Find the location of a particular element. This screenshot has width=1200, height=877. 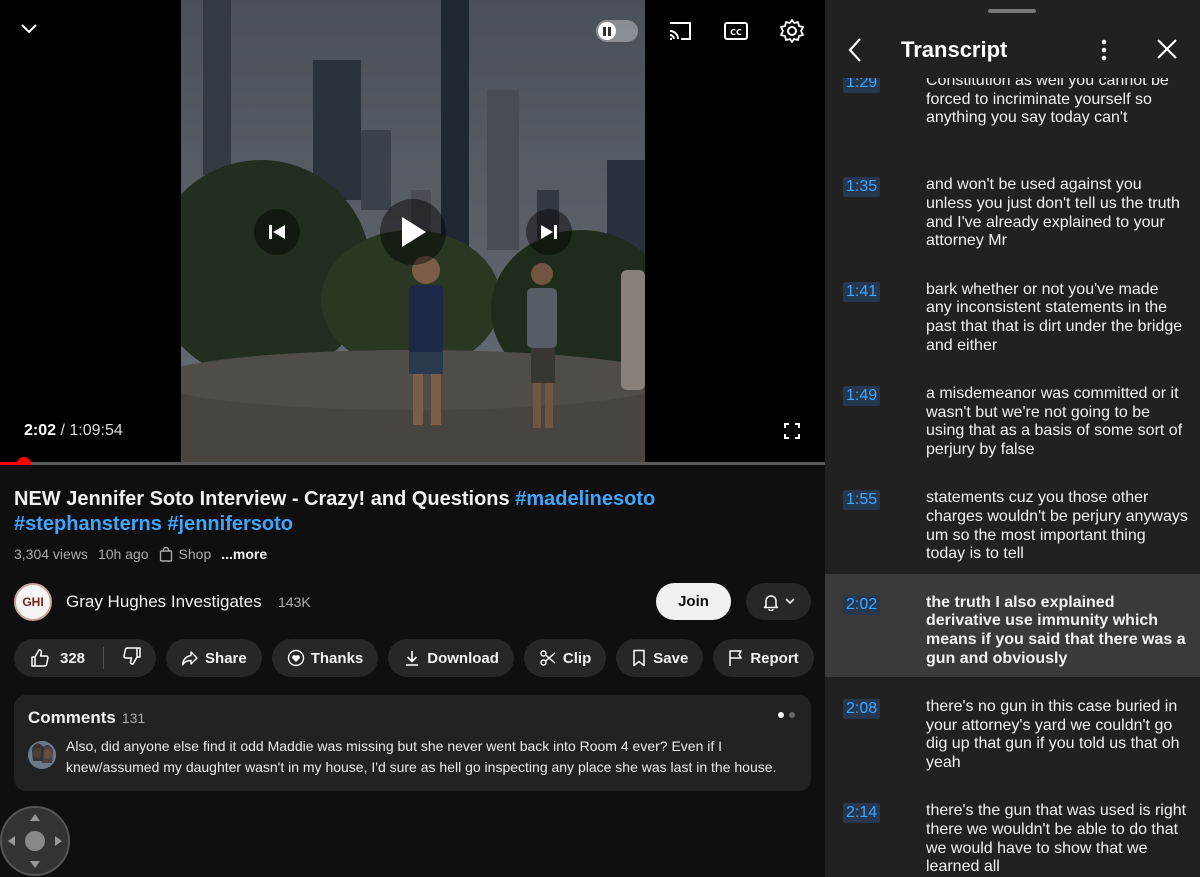

flag-icon is located at coordinates (736, 658).